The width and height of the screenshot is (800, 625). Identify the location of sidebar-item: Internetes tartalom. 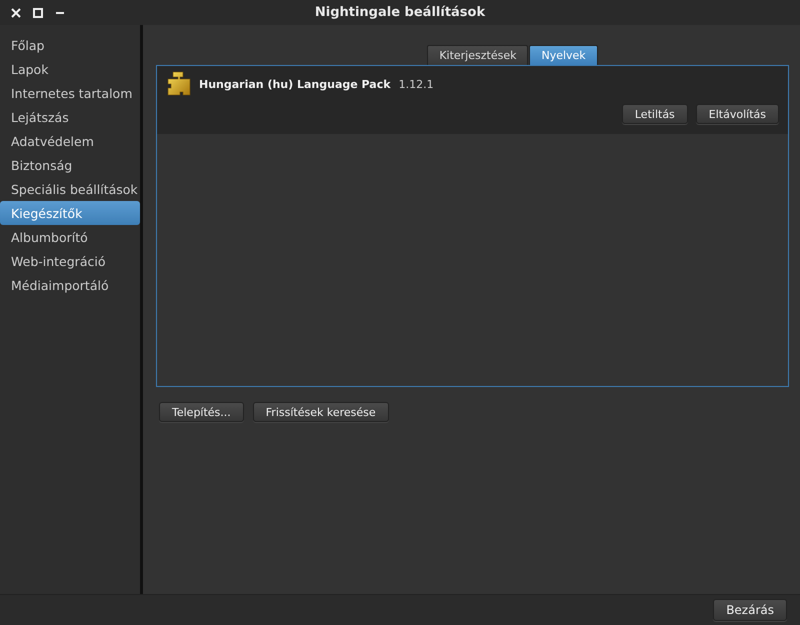
(70, 93).